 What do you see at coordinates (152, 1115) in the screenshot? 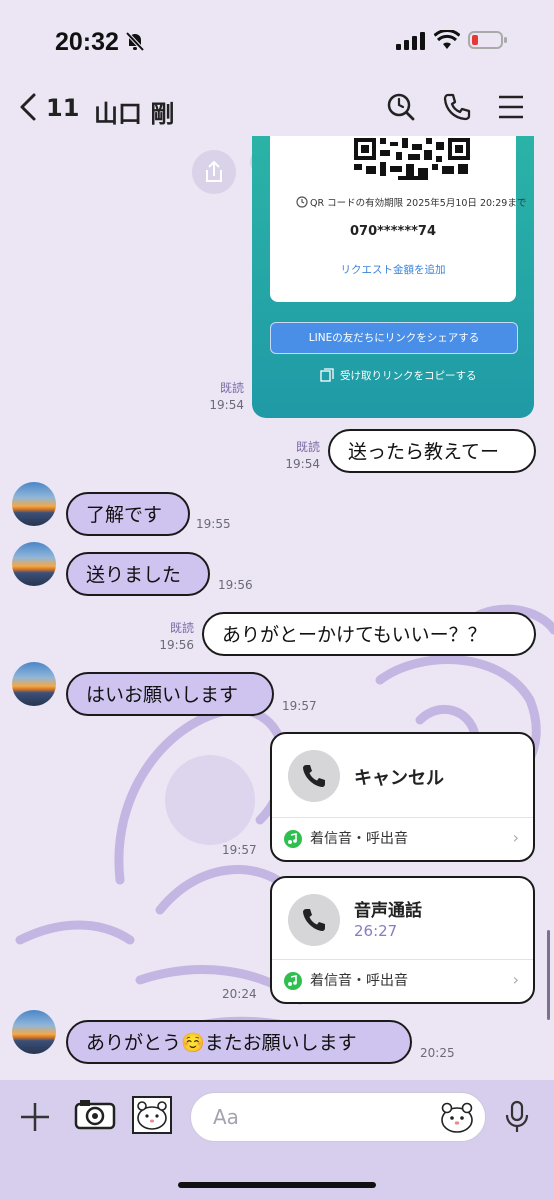
I see `sticker-icon` at bounding box center [152, 1115].